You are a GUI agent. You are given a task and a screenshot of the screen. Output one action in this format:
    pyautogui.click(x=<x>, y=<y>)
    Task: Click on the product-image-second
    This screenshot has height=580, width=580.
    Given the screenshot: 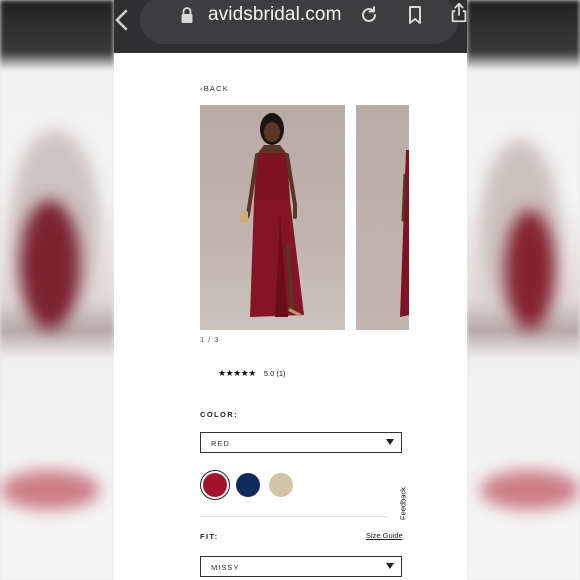 What is the action you would take?
    pyautogui.click(x=382, y=217)
    